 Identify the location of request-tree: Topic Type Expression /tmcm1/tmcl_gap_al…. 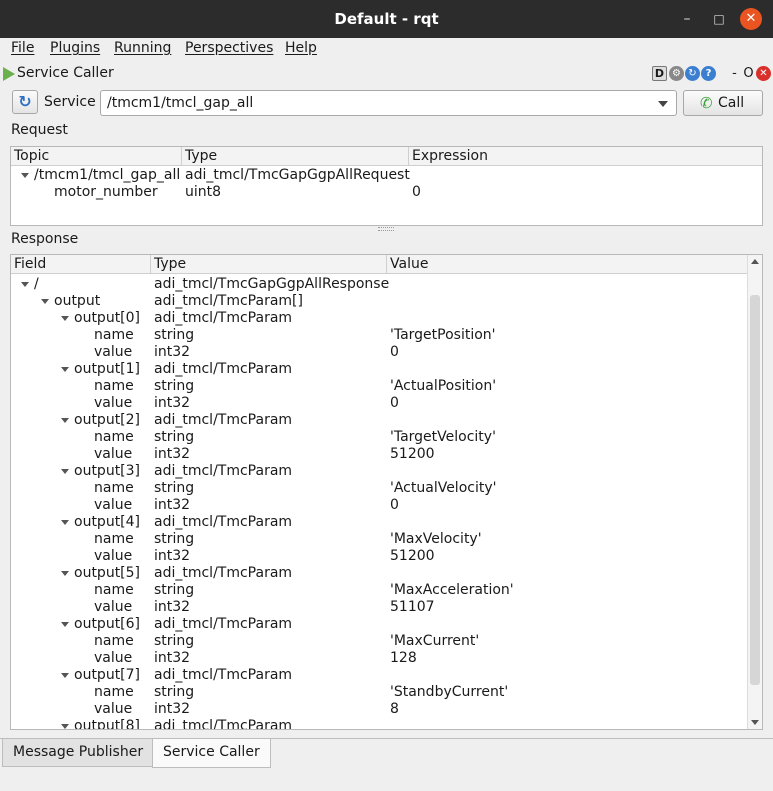
(386, 186).